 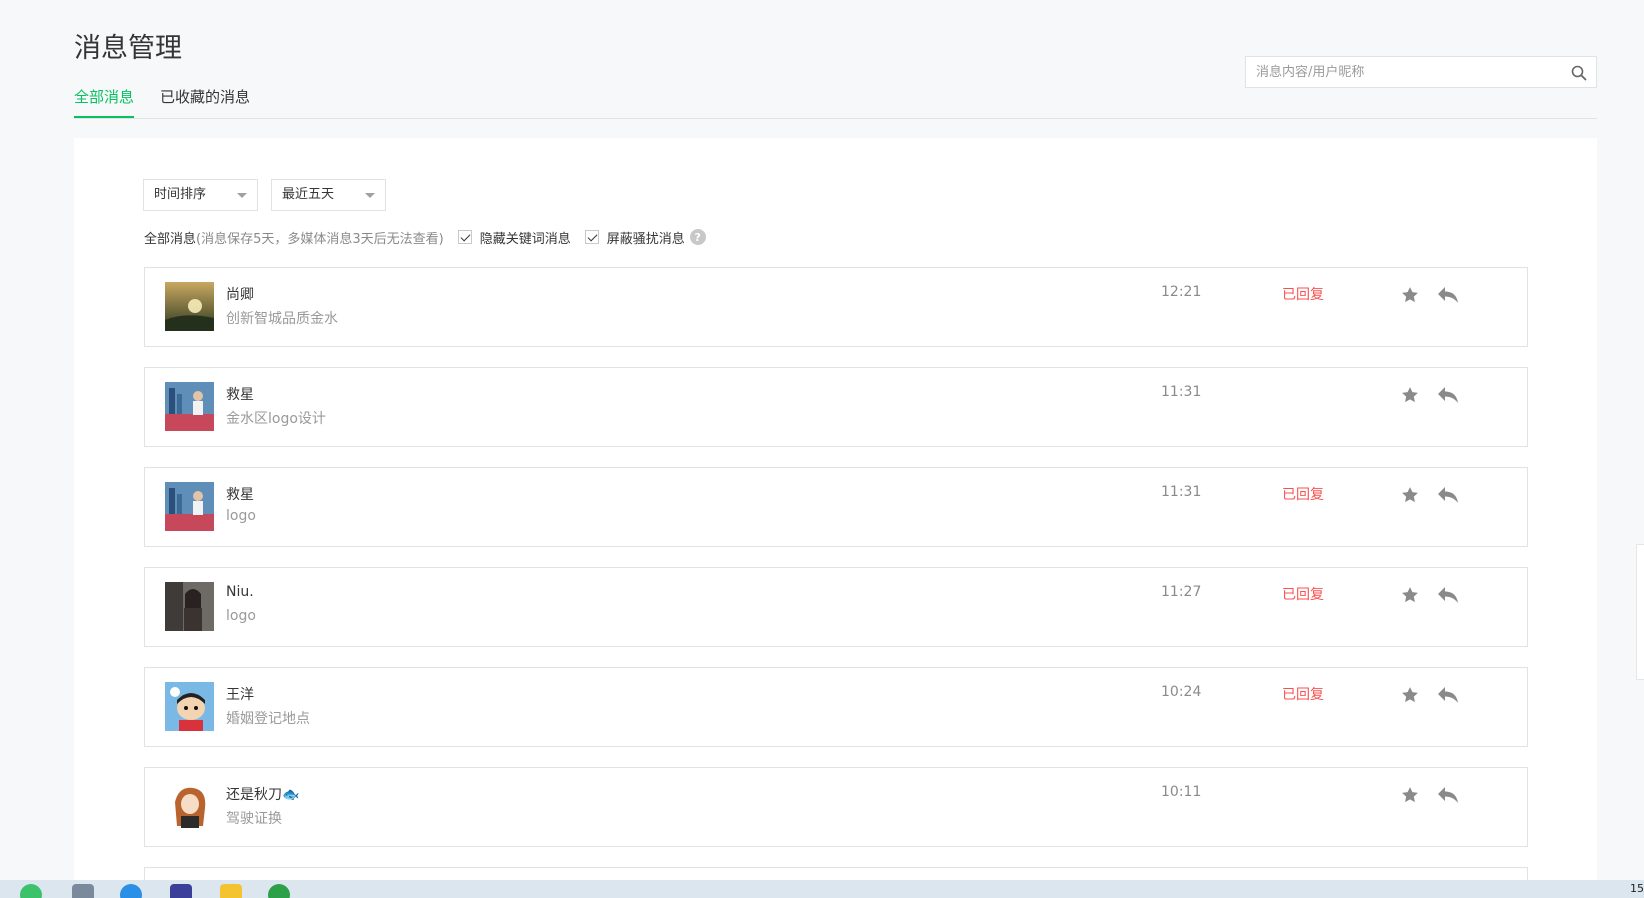 I want to click on app-icon, so click(x=279, y=891).